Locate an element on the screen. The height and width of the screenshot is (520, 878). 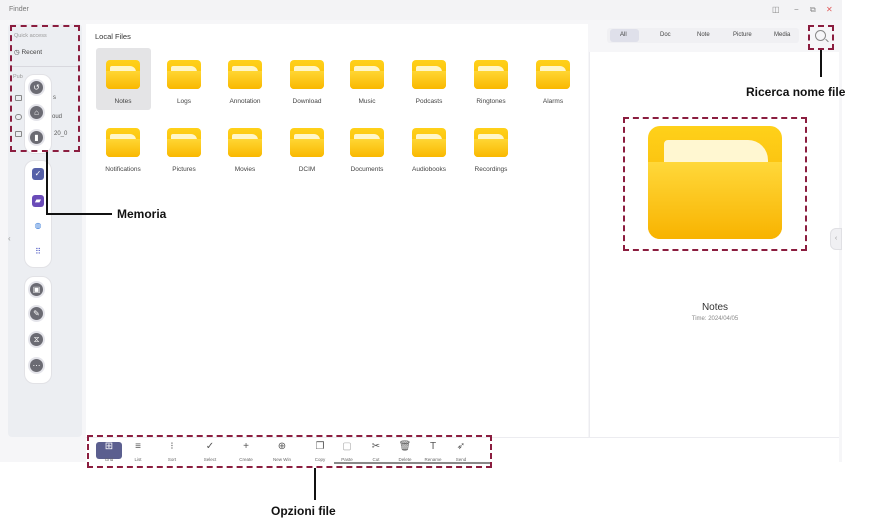
split-view-icon: ◫ is located at coordinates (776, 10).